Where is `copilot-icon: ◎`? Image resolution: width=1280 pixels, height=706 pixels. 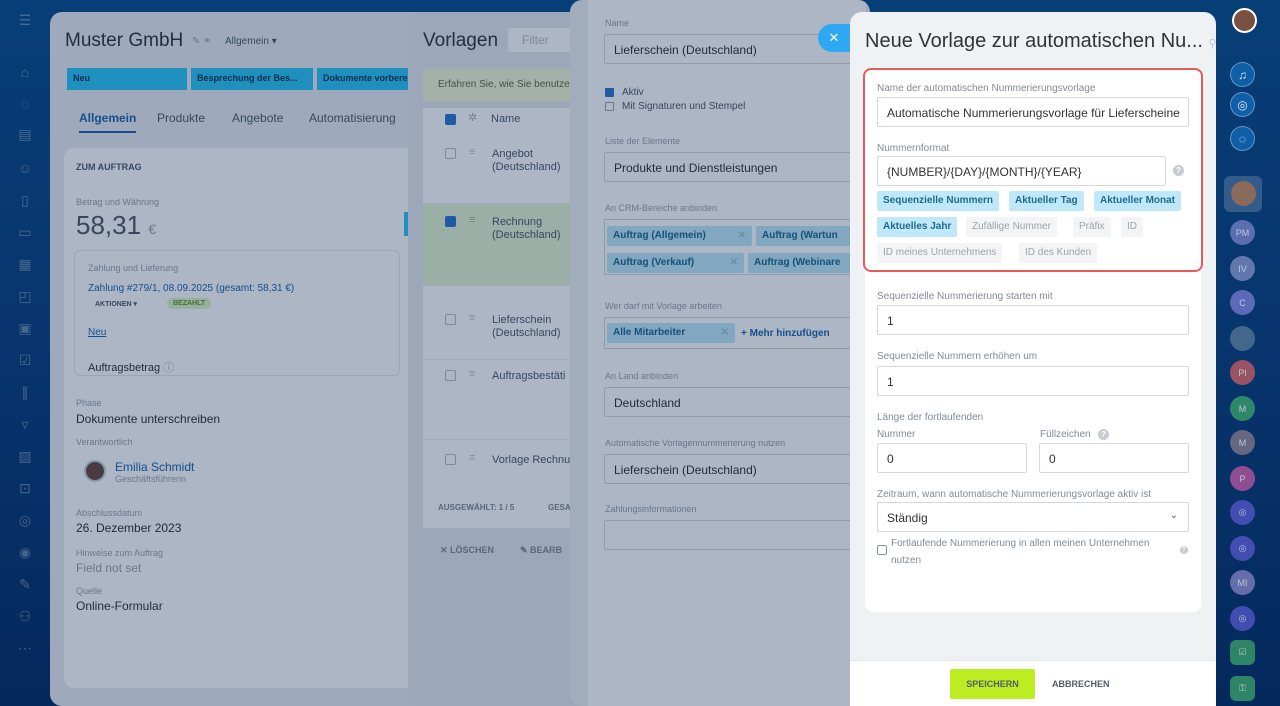
copilot-icon: ◎ is located at coordinates (1242, 104).